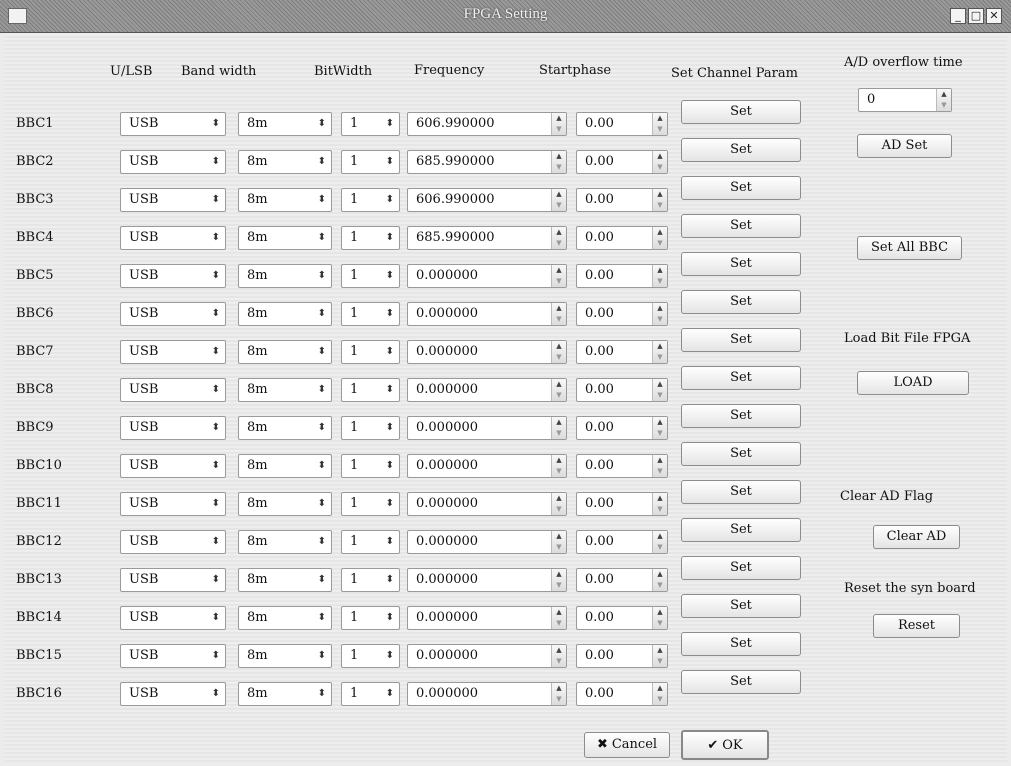 The image size is (1011, 766). Describe the element at coordinates (725, 745) in the screenshot. I see `ok-button: ✔ OK` at that location.